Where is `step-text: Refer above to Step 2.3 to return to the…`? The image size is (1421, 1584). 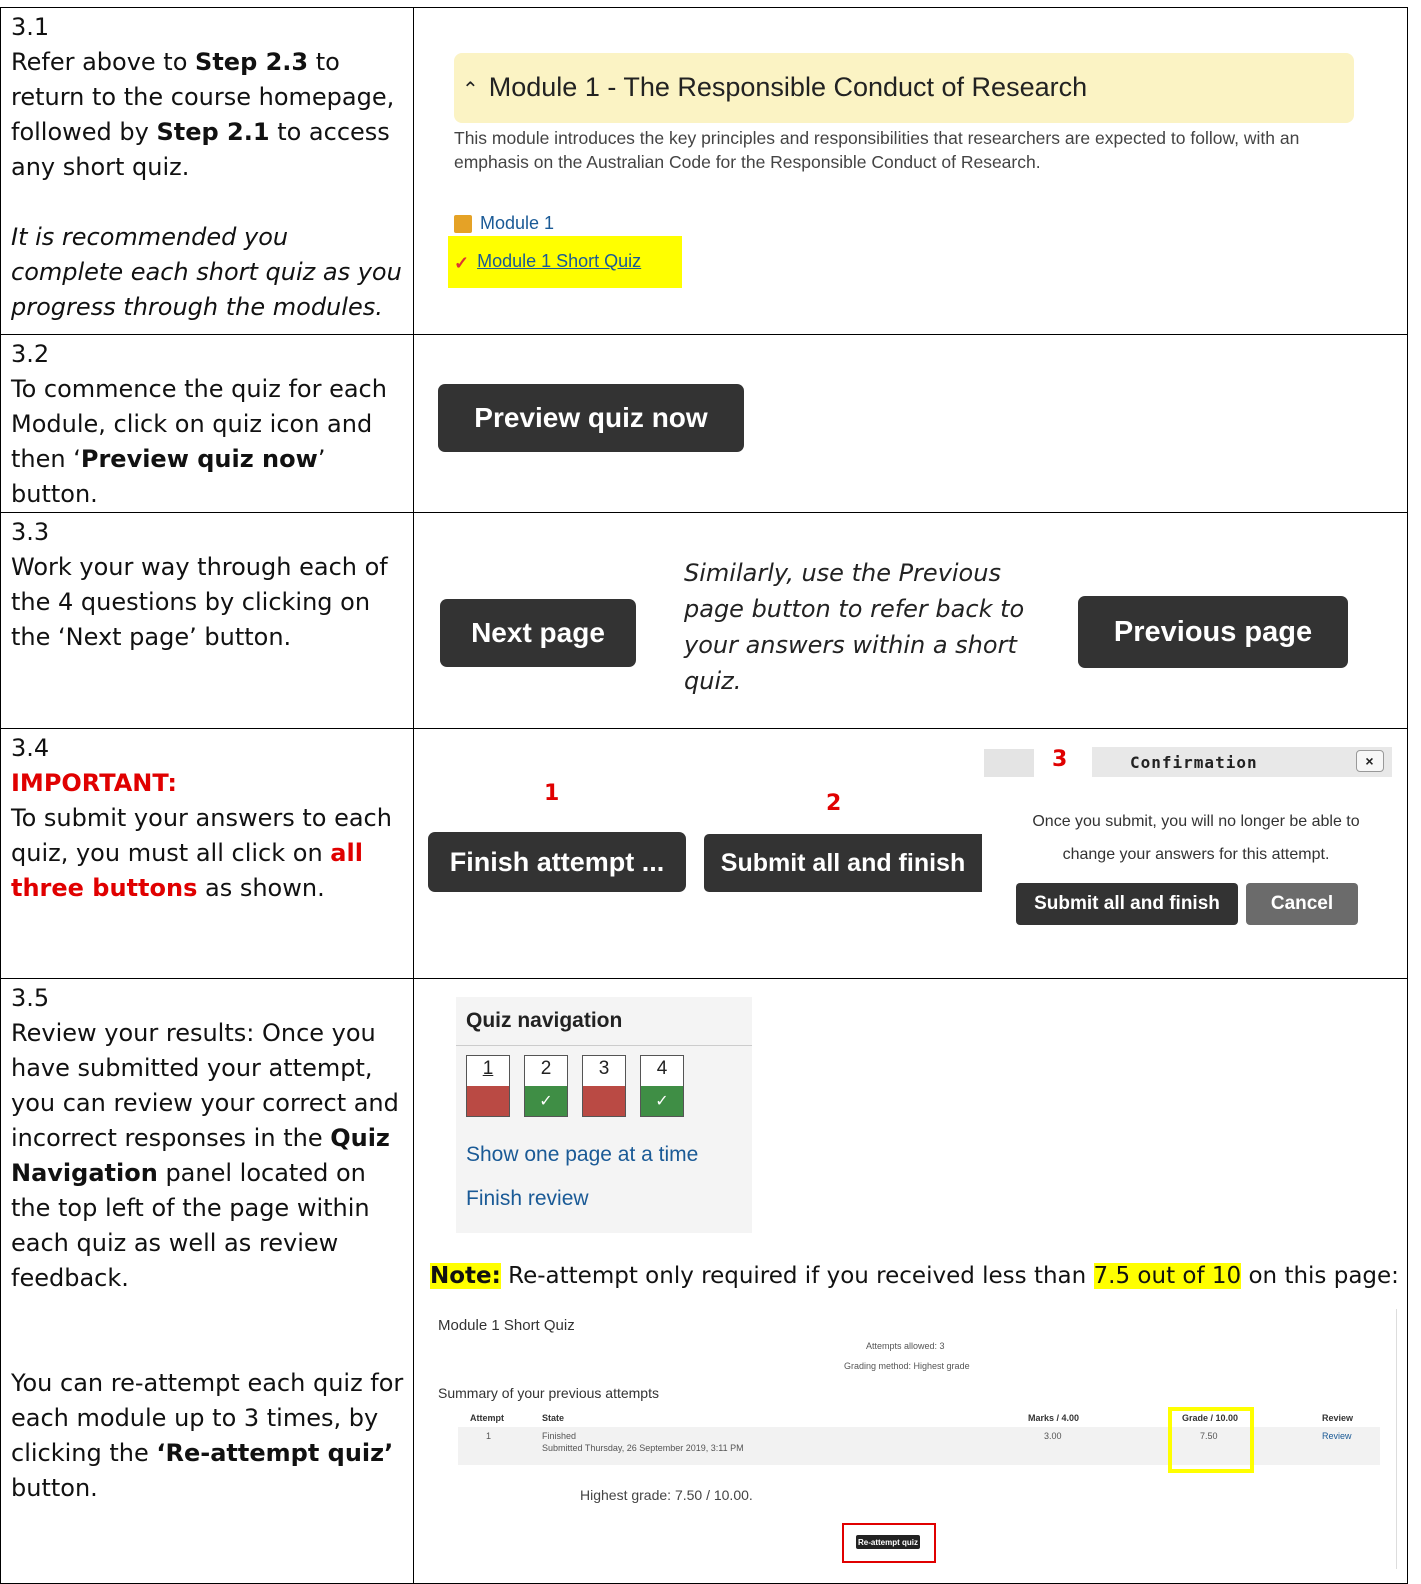
step-text: Refer above to Step 2.3 to return to the… is located at coordinates (203, 114).